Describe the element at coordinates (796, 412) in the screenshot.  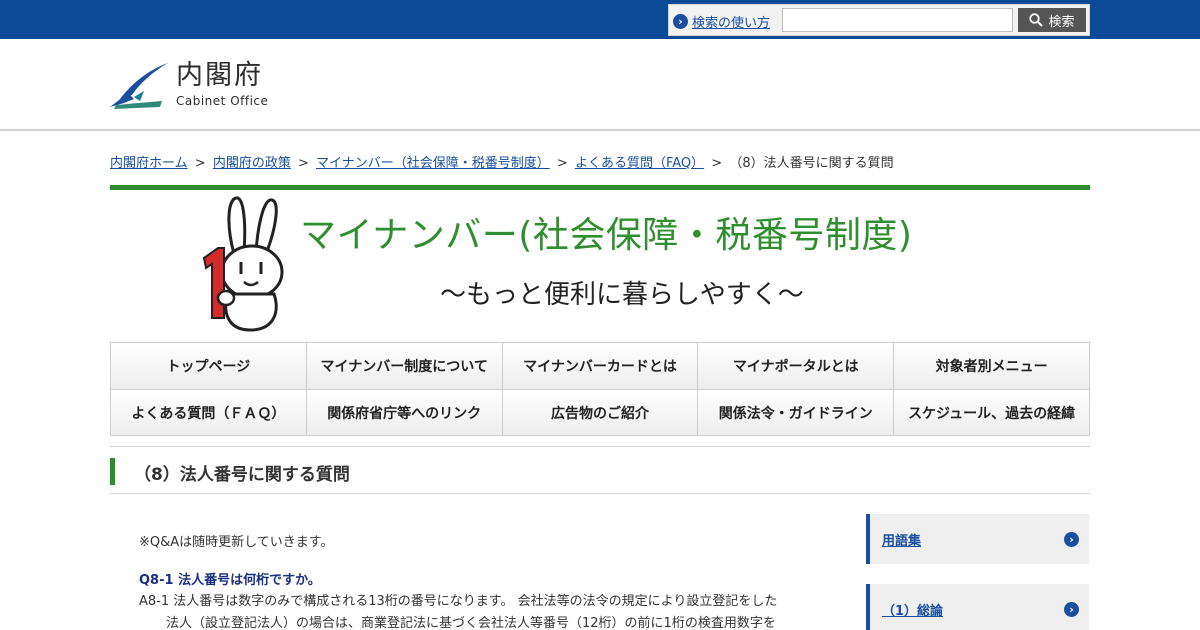
I see `nav-item-laws: 関係法令・ガイドライン` at that location.